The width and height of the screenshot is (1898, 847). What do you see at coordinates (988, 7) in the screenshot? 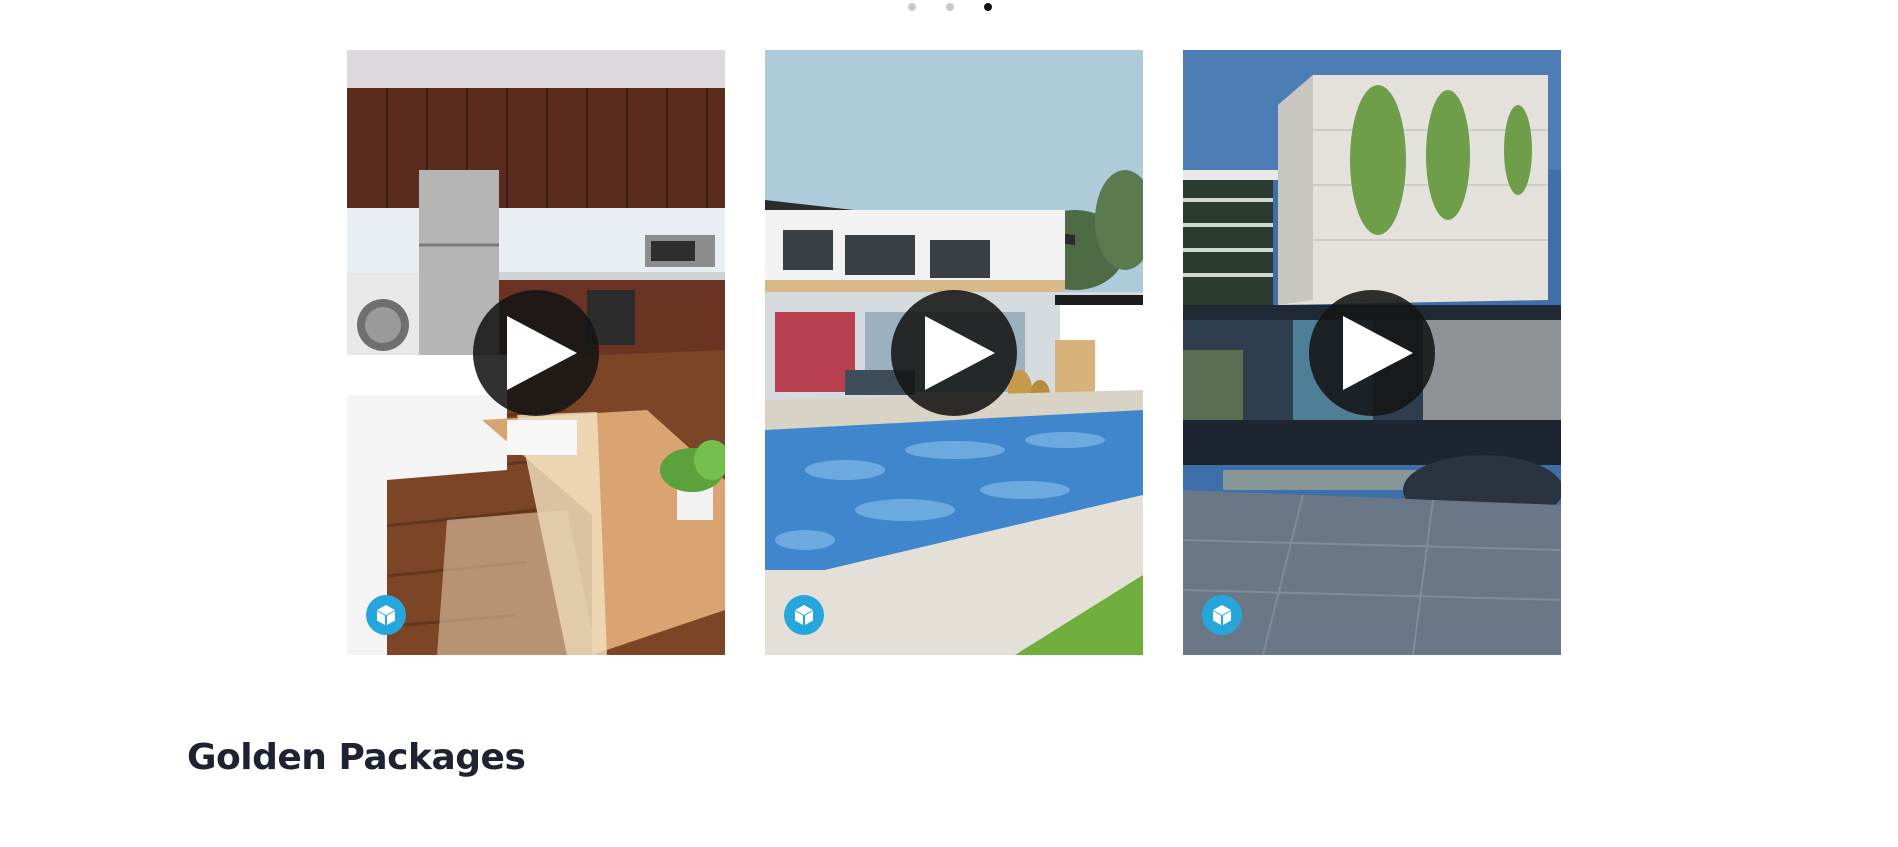
I see `carousel-dot-3-active` at bounding box center [988, 7].